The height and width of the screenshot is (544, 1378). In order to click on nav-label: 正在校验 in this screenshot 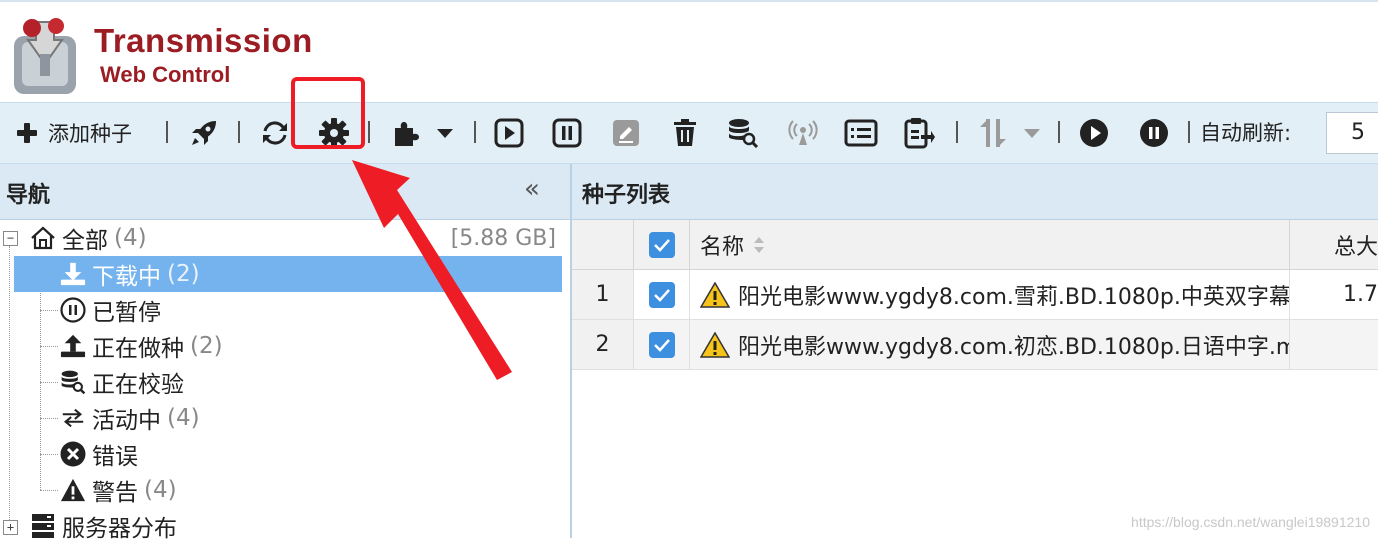, I will do `click(138, 385)`.